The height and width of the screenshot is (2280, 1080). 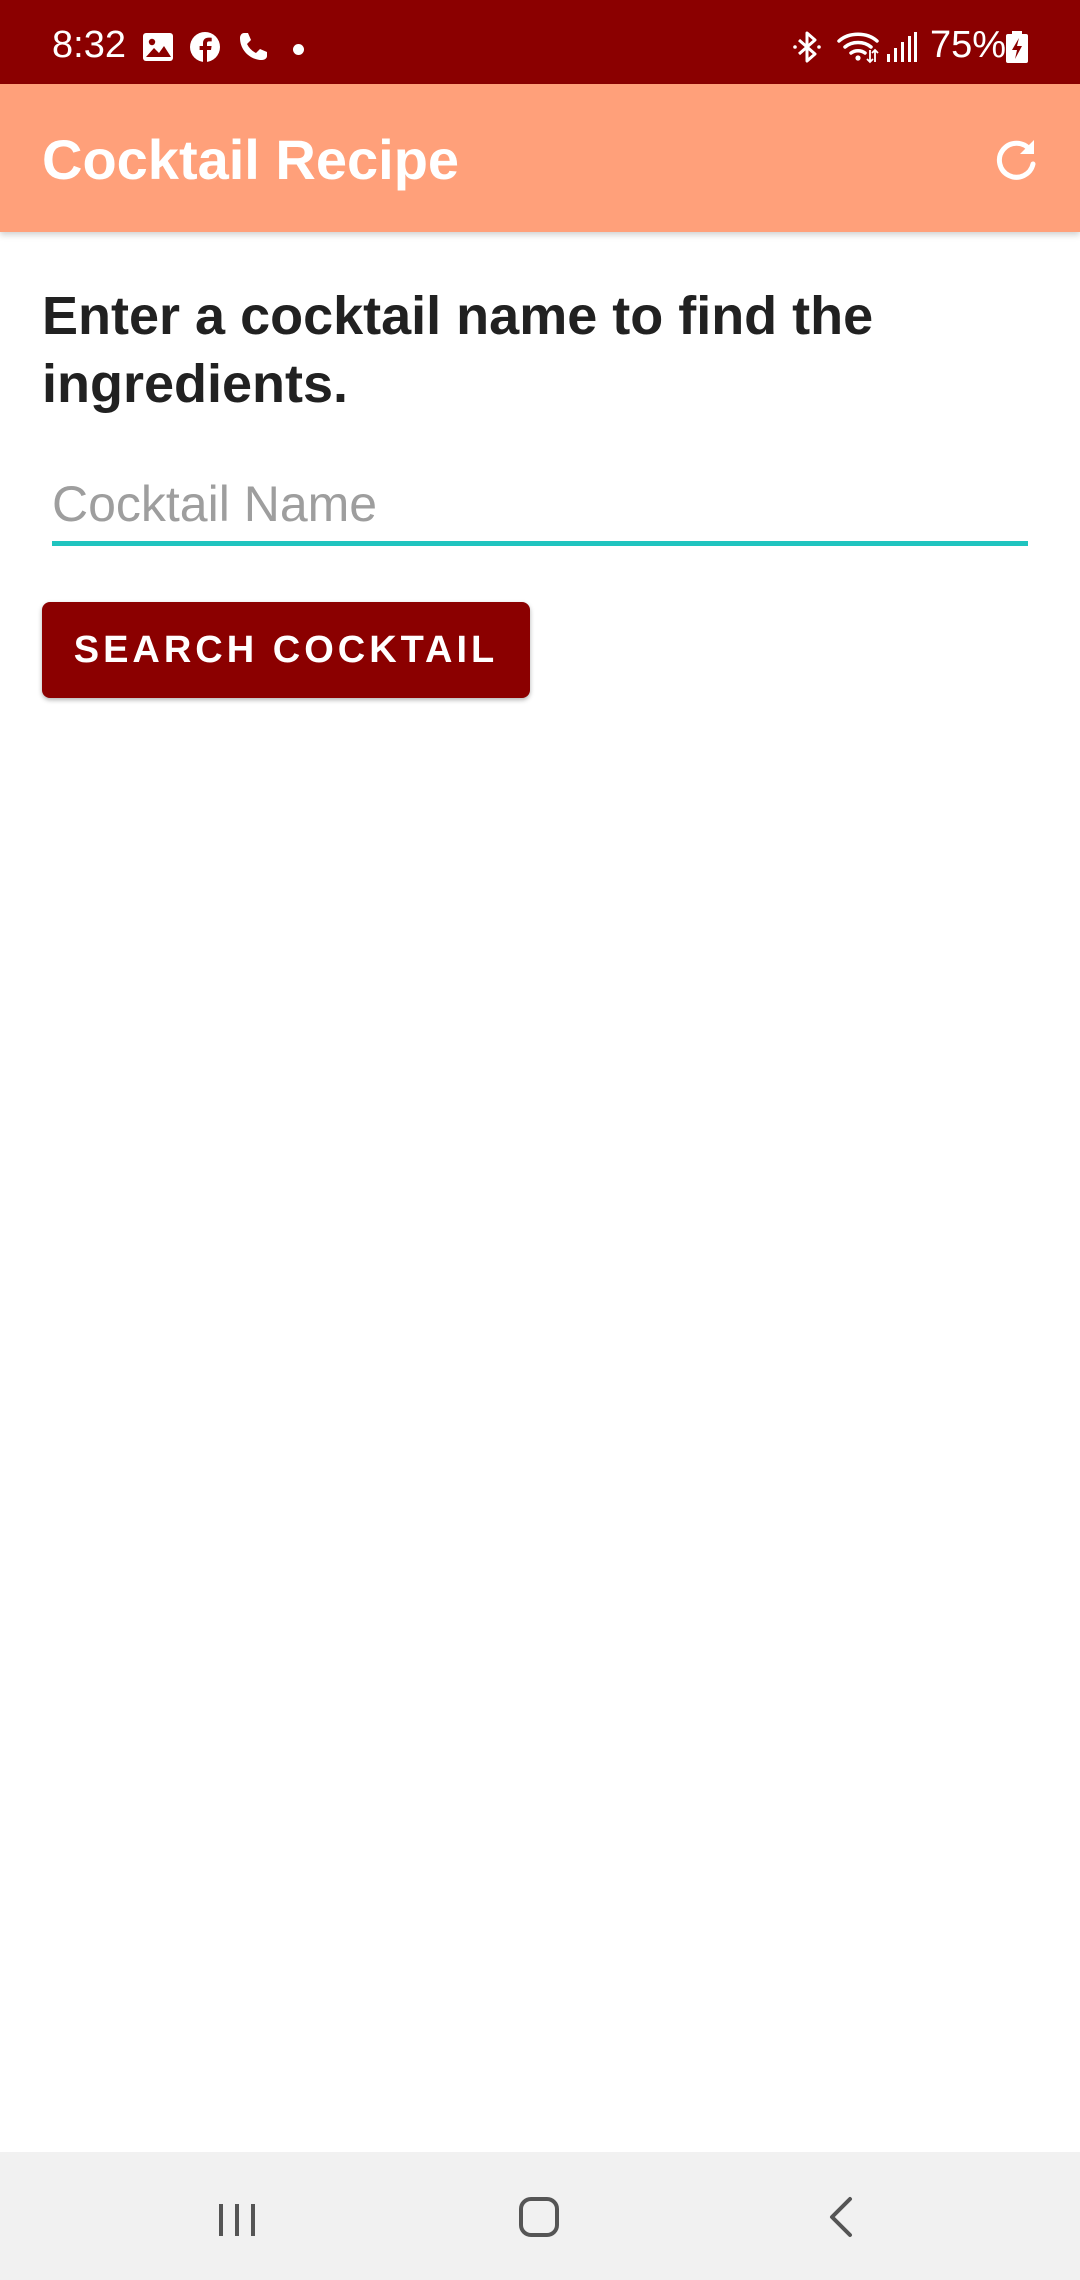 I want to click on bluetooth-icon, so click(x=807, y=47).